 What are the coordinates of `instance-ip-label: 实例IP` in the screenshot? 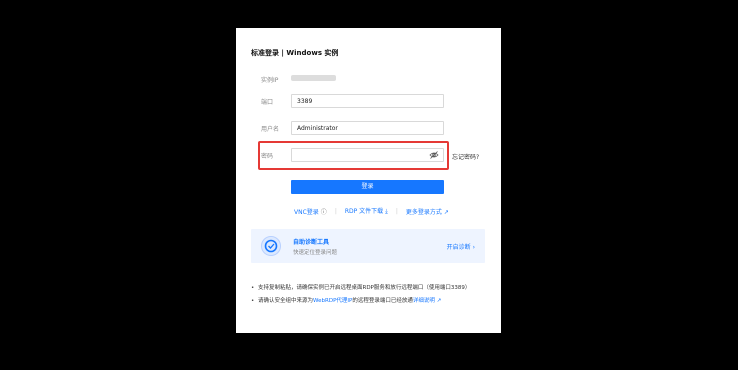 It's located at (270, 80).